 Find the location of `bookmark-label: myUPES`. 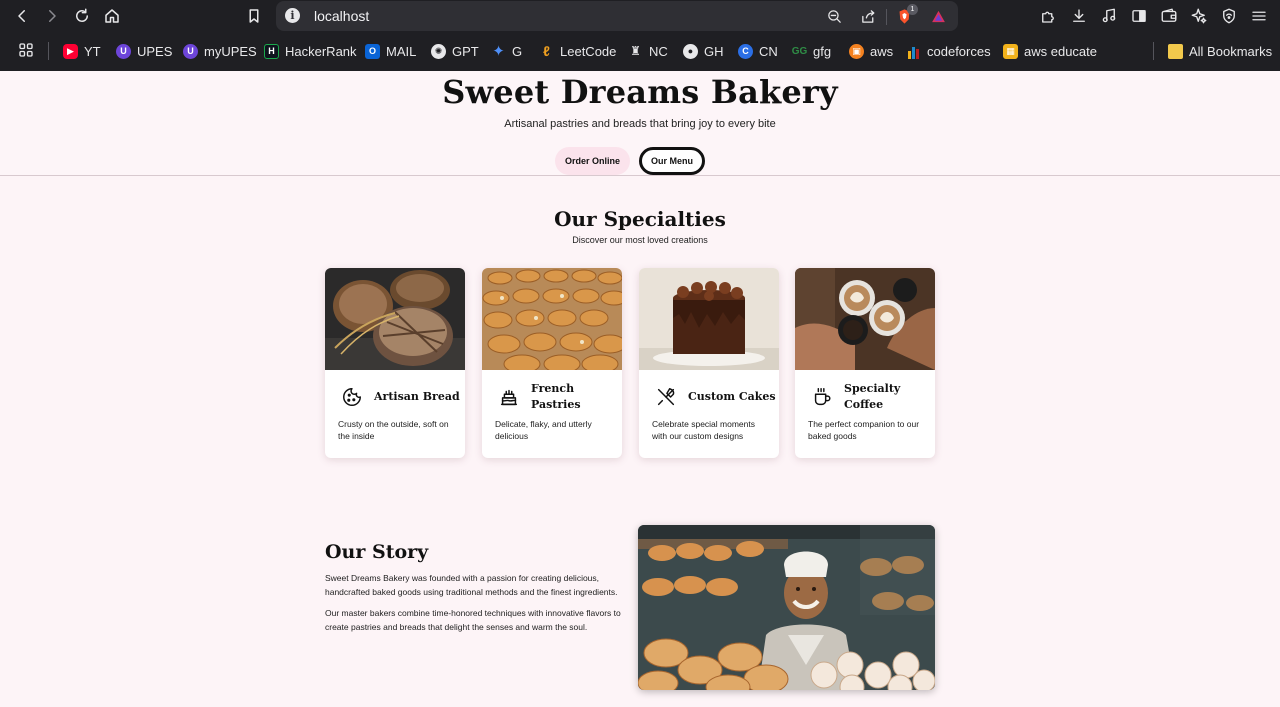

bookmark-label: myUPES is located at coordinates (230, 51).